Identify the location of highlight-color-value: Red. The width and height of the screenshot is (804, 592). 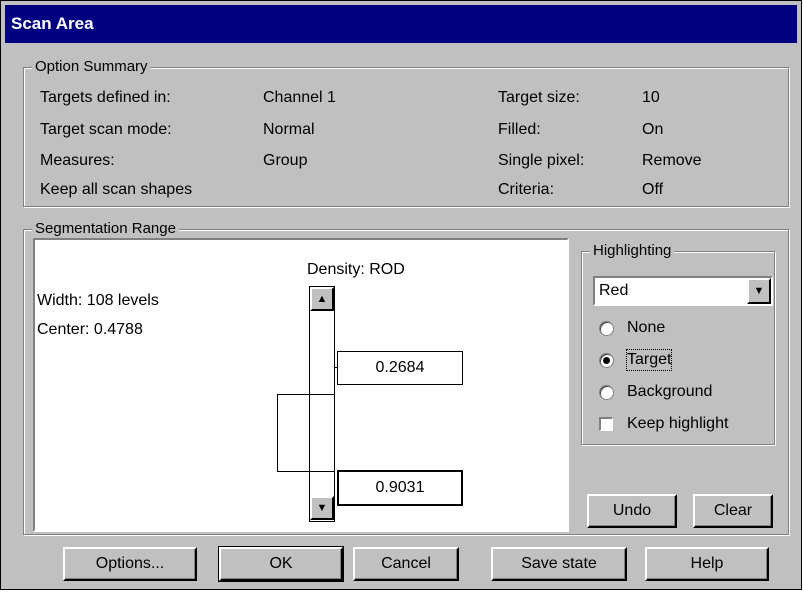
(614, 290).